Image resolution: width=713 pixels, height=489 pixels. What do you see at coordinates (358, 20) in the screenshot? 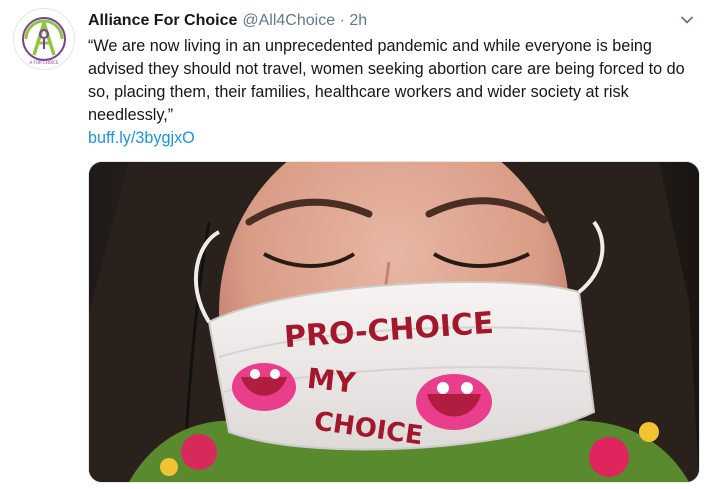
I see `tweet-timestamp: 2h` at bounding box center [358, 20].